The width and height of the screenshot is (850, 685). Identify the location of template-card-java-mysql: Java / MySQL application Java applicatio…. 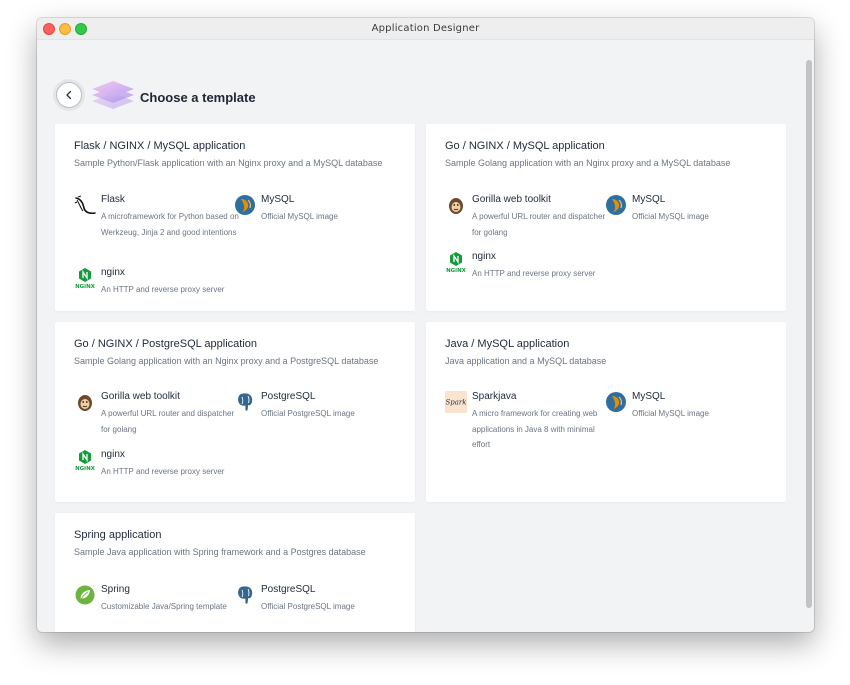
(606, 412).